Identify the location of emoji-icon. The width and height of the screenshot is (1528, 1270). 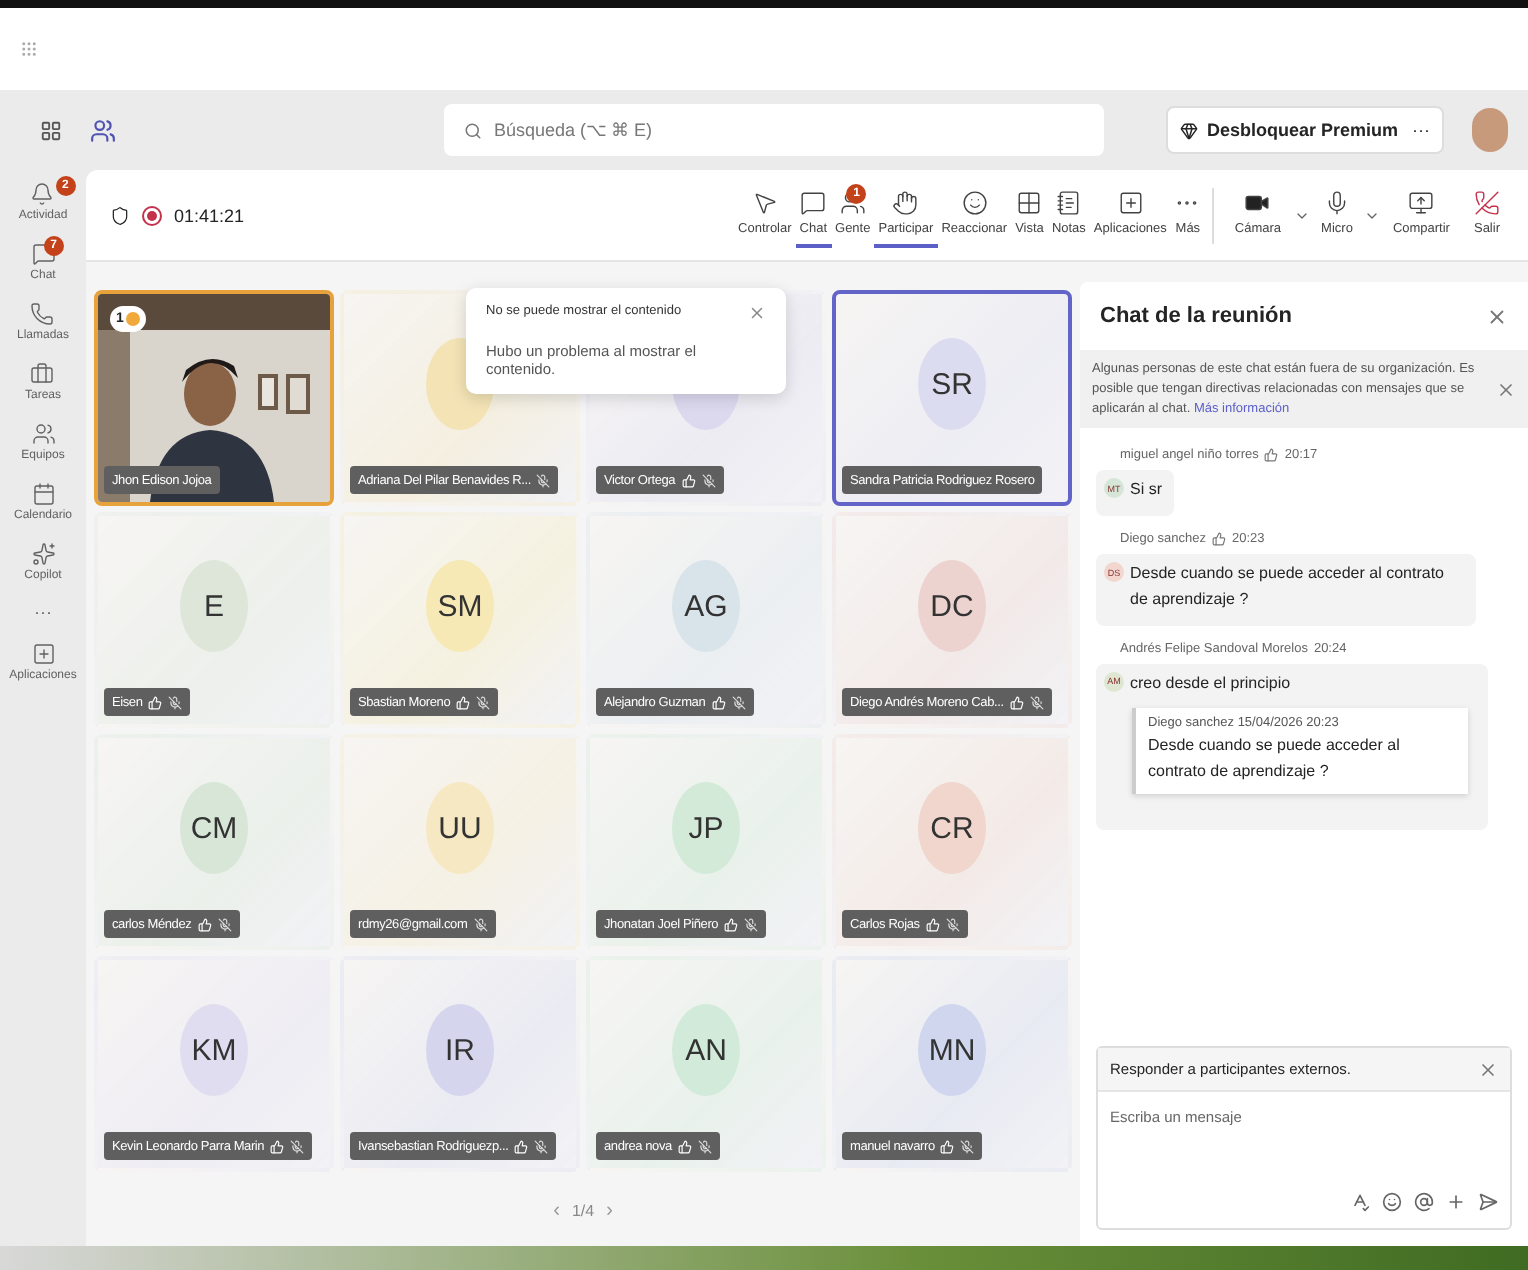
(1392, 1202).